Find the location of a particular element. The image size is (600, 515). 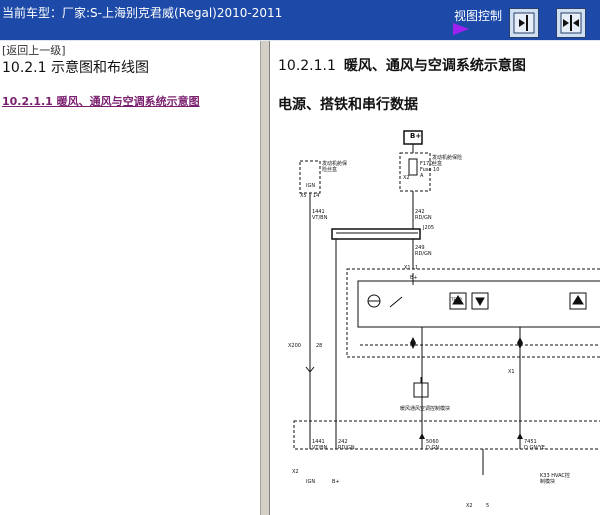

section-heading: 10.2.1 示意图和布线图 is located at coordinates (75, 68).